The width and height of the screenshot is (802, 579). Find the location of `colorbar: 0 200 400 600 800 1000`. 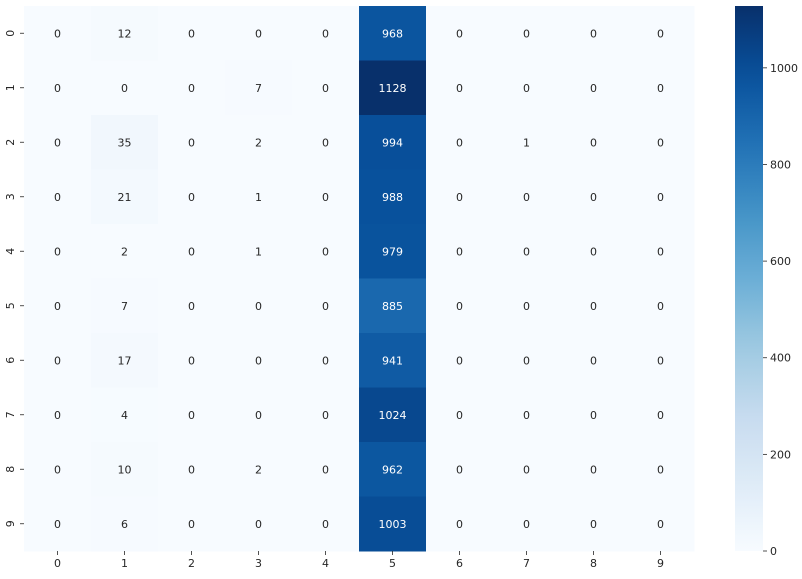

colorbar: 0 200 400 600 800 1000 is located at coordinates (766, 282).